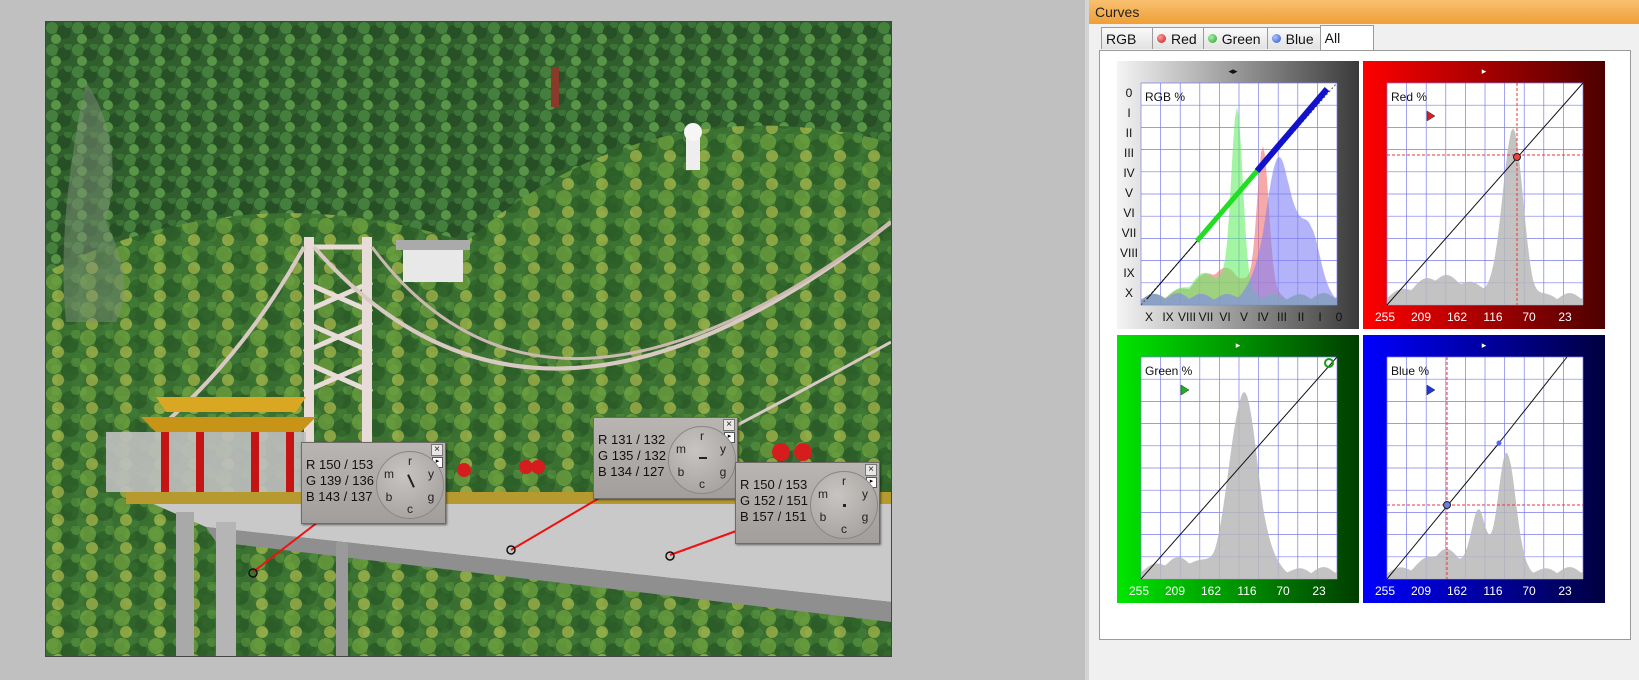  What do you see at coordinates (1364, 12) in the screenshot?
I see `window-title: Curves` at bounding box center [1364, 12].